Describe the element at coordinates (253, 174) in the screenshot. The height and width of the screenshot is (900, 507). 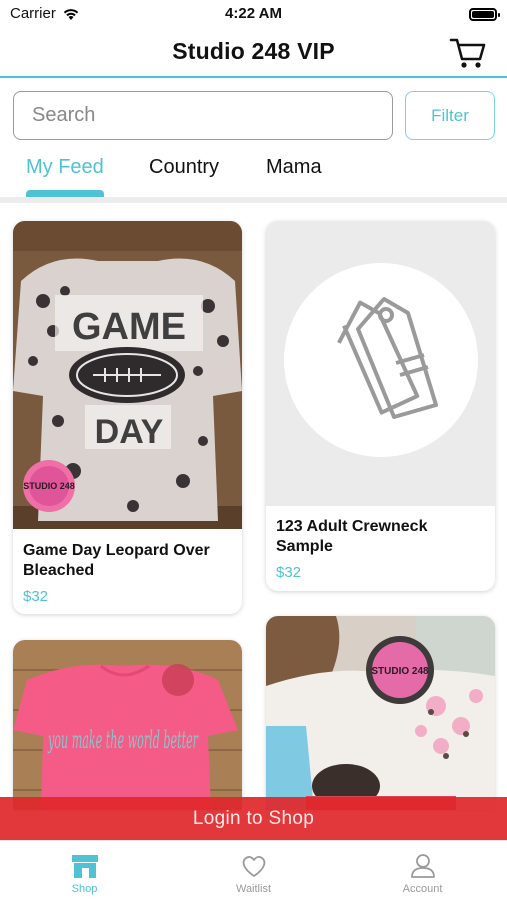
I see `feed-tabs: My Feed Country Mama` at that location.